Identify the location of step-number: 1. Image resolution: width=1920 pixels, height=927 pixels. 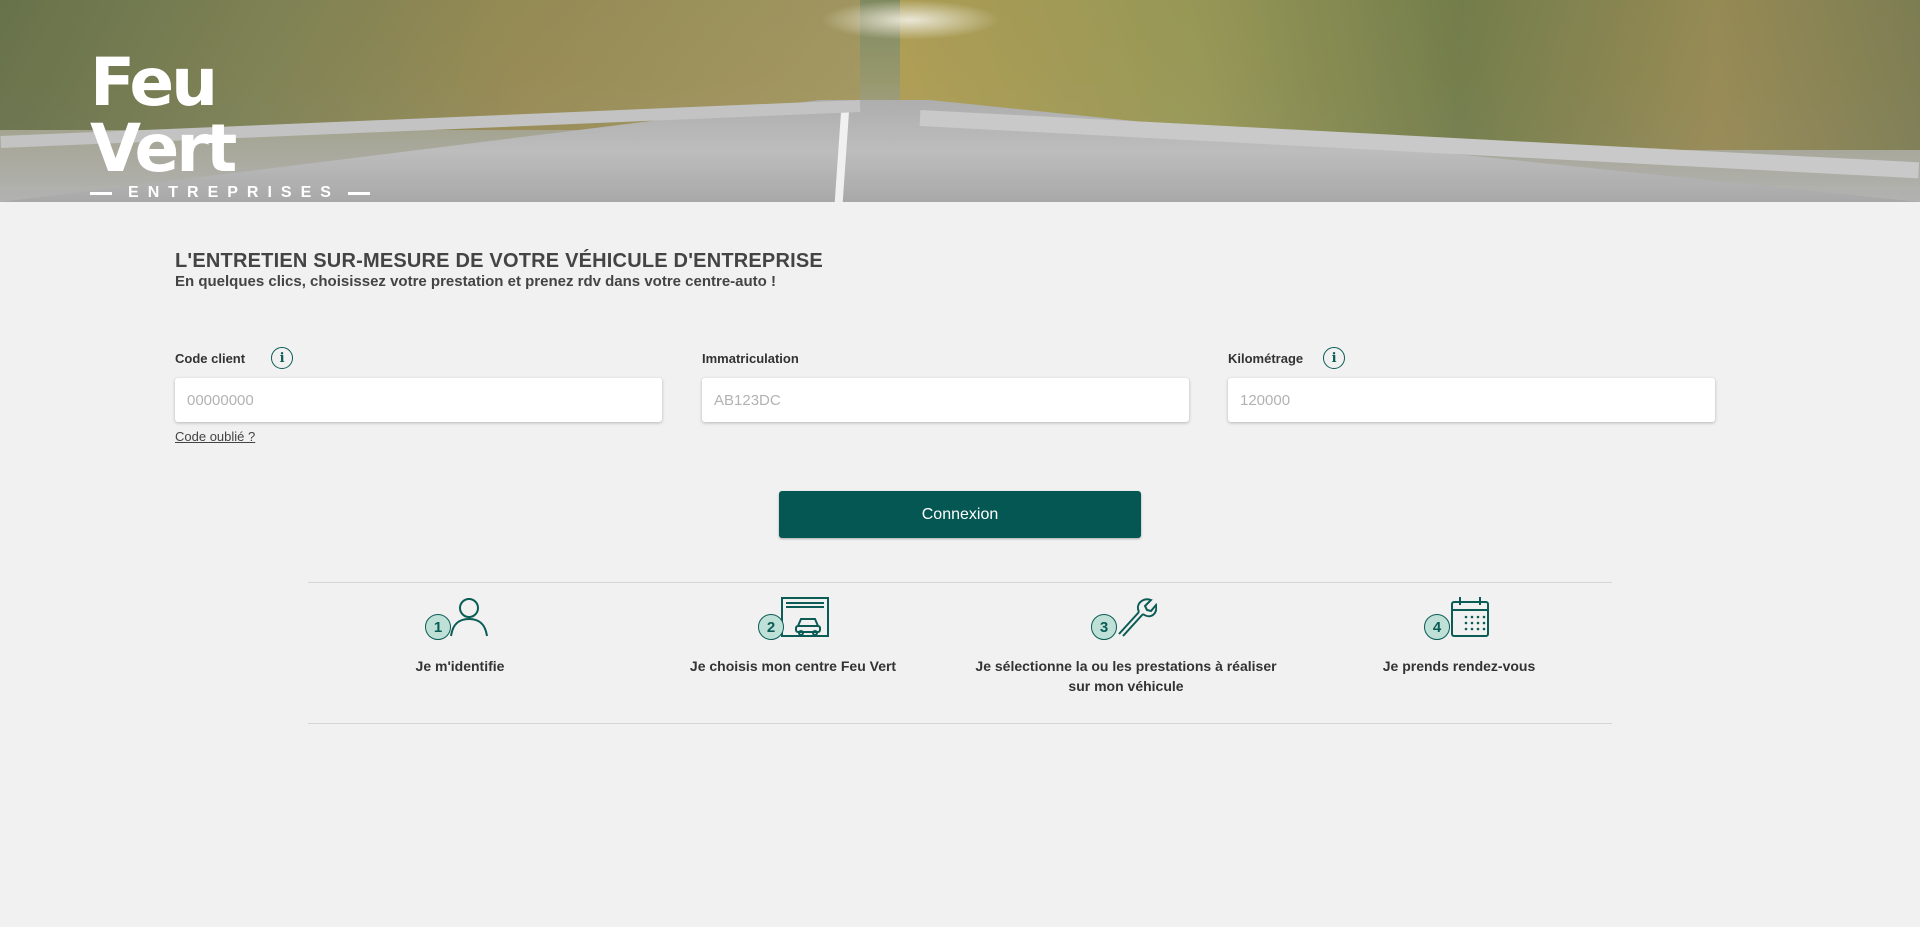
(438, 627).